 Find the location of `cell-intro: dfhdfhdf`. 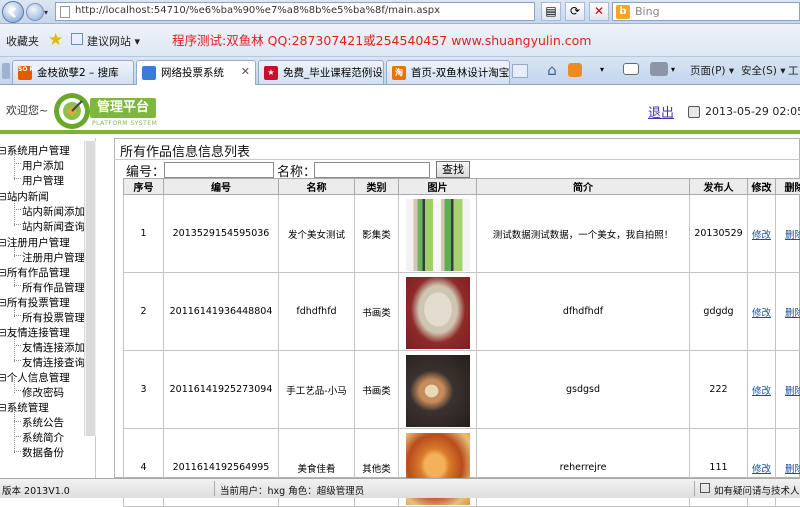

cell-intro: dfhdfhdf is located at coordinates (583, 312).